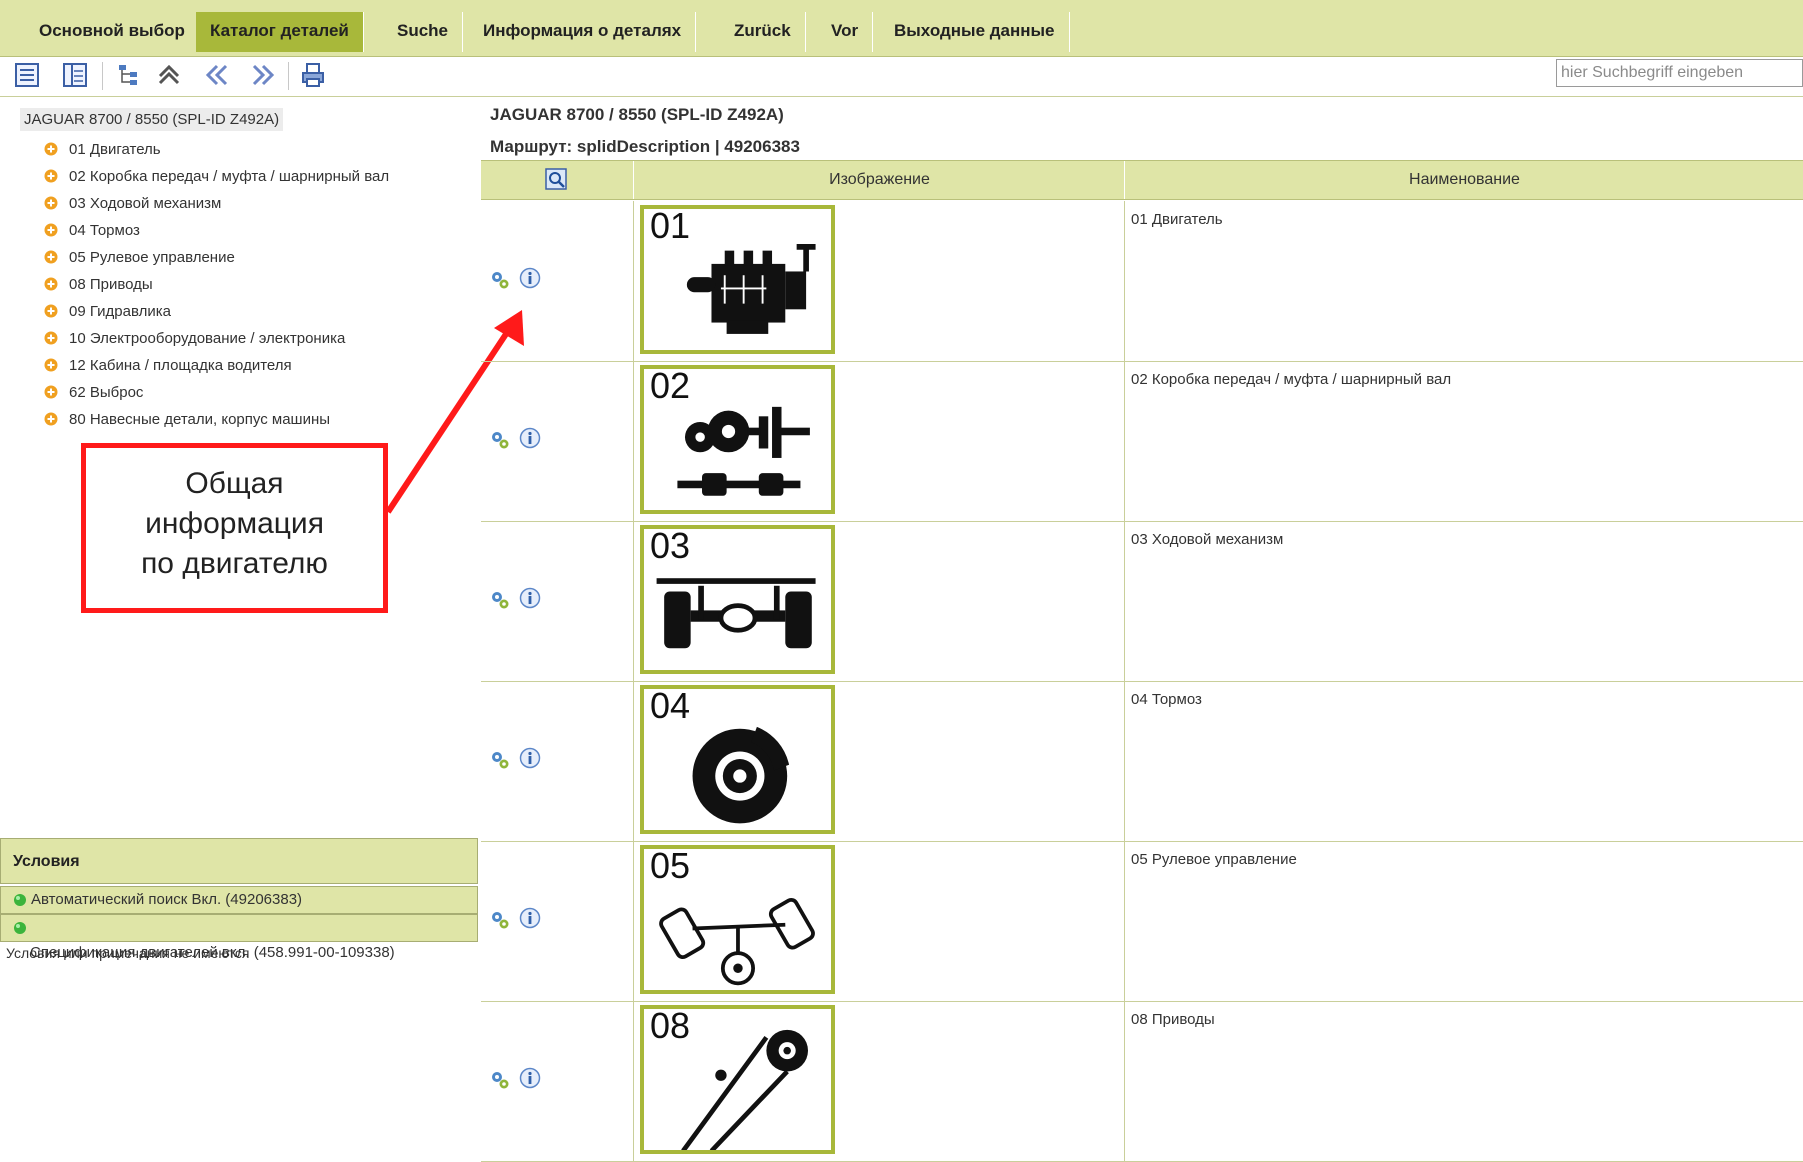  Describe the element at coordinates (879, 180) in the screenshot. I see `column-image: Изображение` at that location.